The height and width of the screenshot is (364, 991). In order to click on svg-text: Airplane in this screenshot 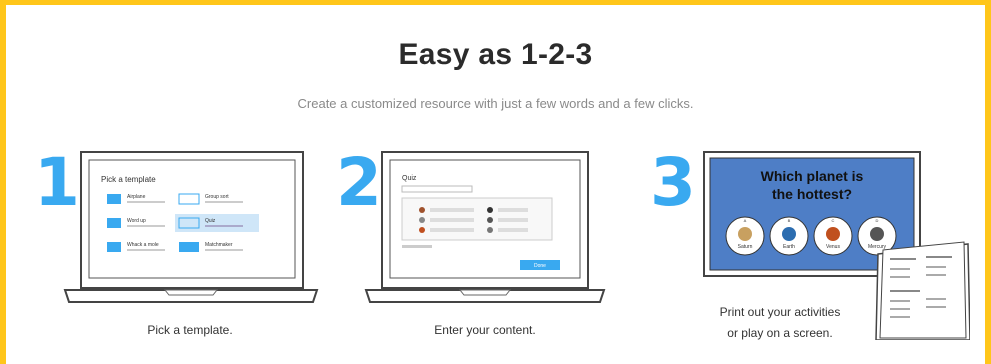, I will do `click(136, 197)`.